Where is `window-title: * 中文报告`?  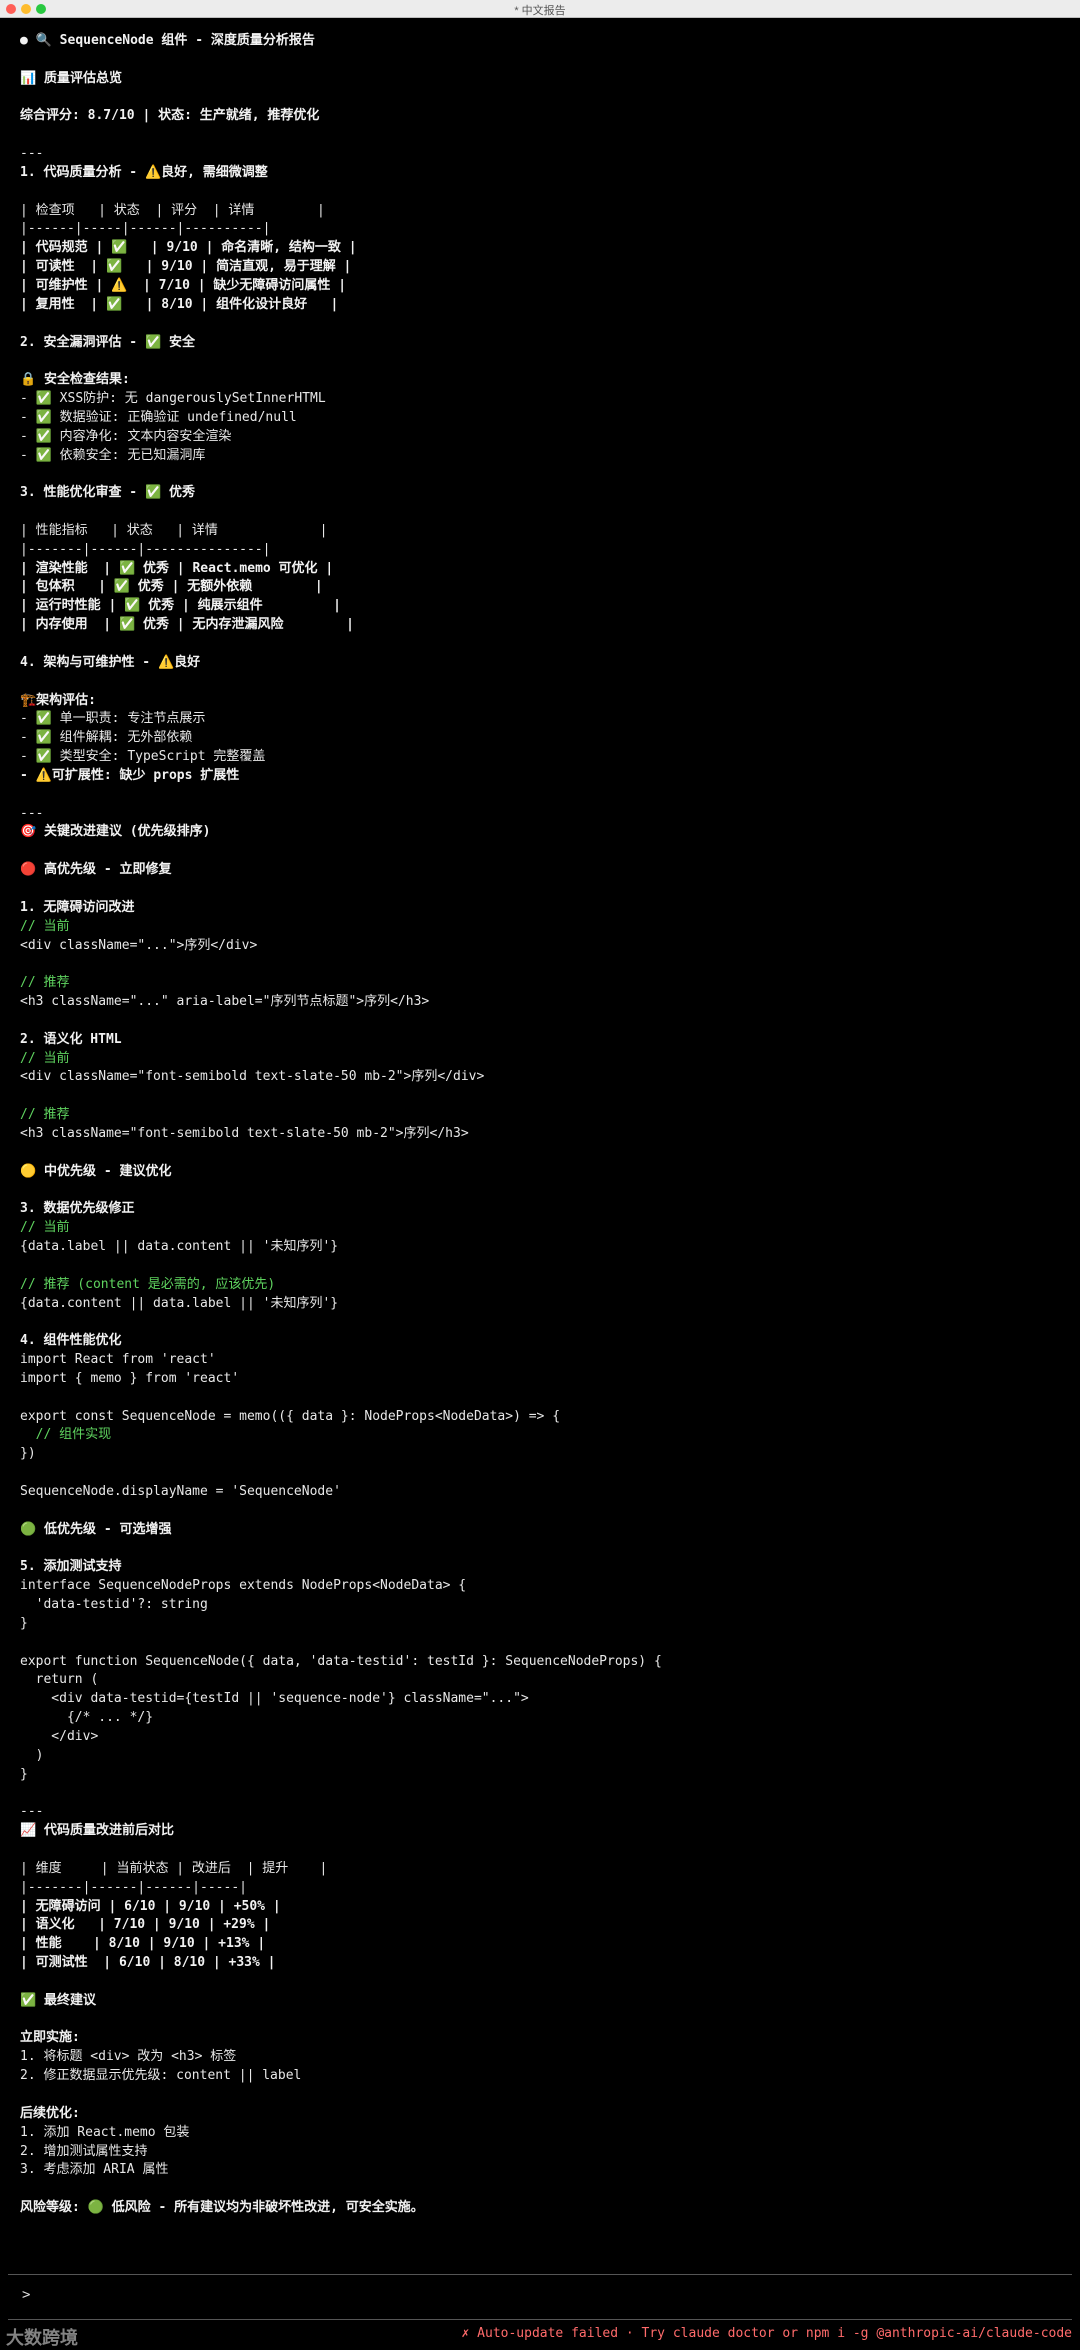 window-title: * 中文报告 is located at coordinates (540, 11).